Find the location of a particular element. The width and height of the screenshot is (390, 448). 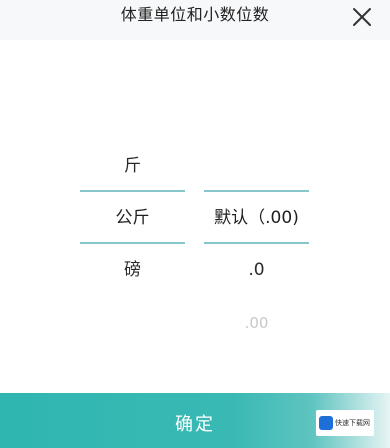

dialog-title: 体重单位和小数位数 is located at coordinates (195, 14).